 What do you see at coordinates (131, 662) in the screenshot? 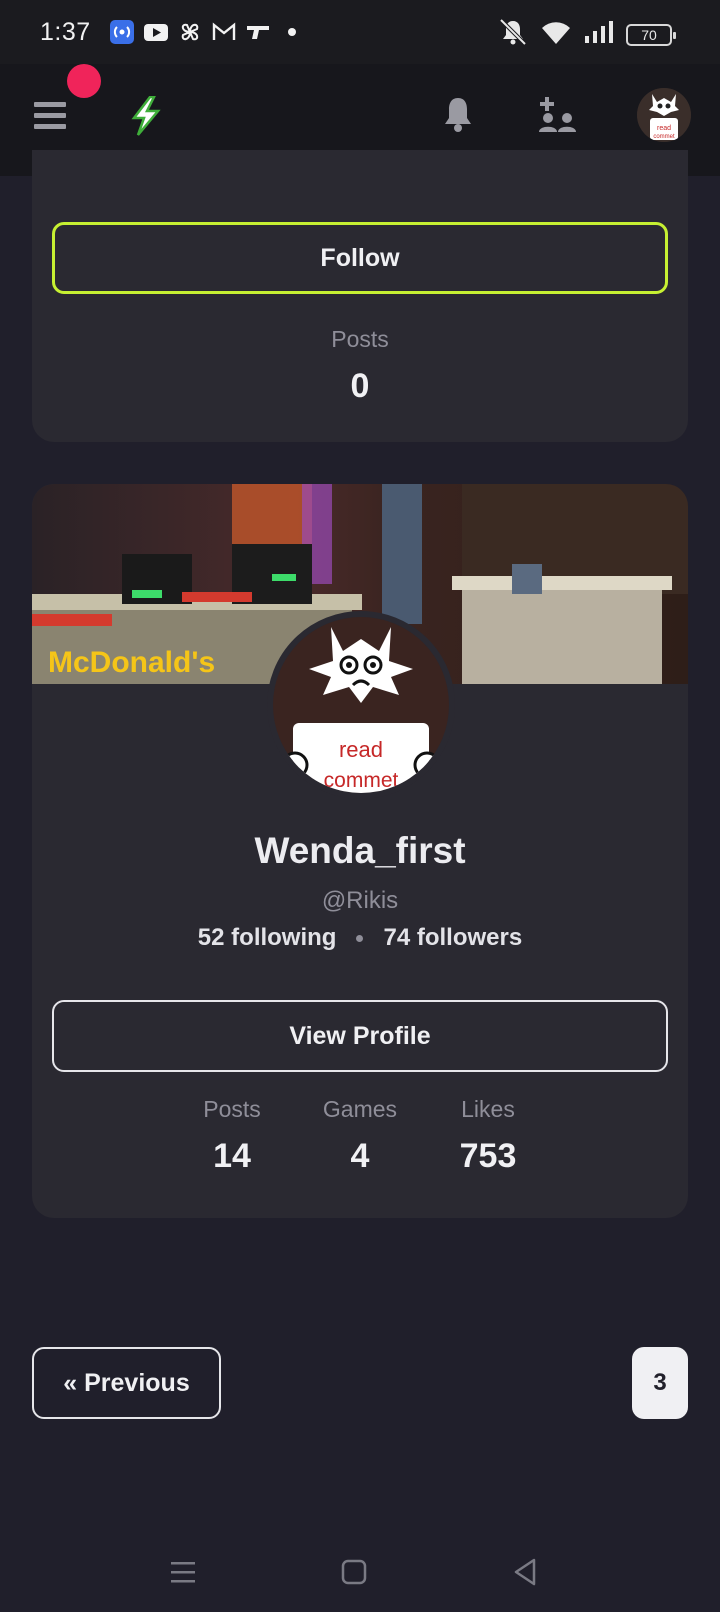
I see `banner-text: McDonald's` at bounding box center [131, 662].